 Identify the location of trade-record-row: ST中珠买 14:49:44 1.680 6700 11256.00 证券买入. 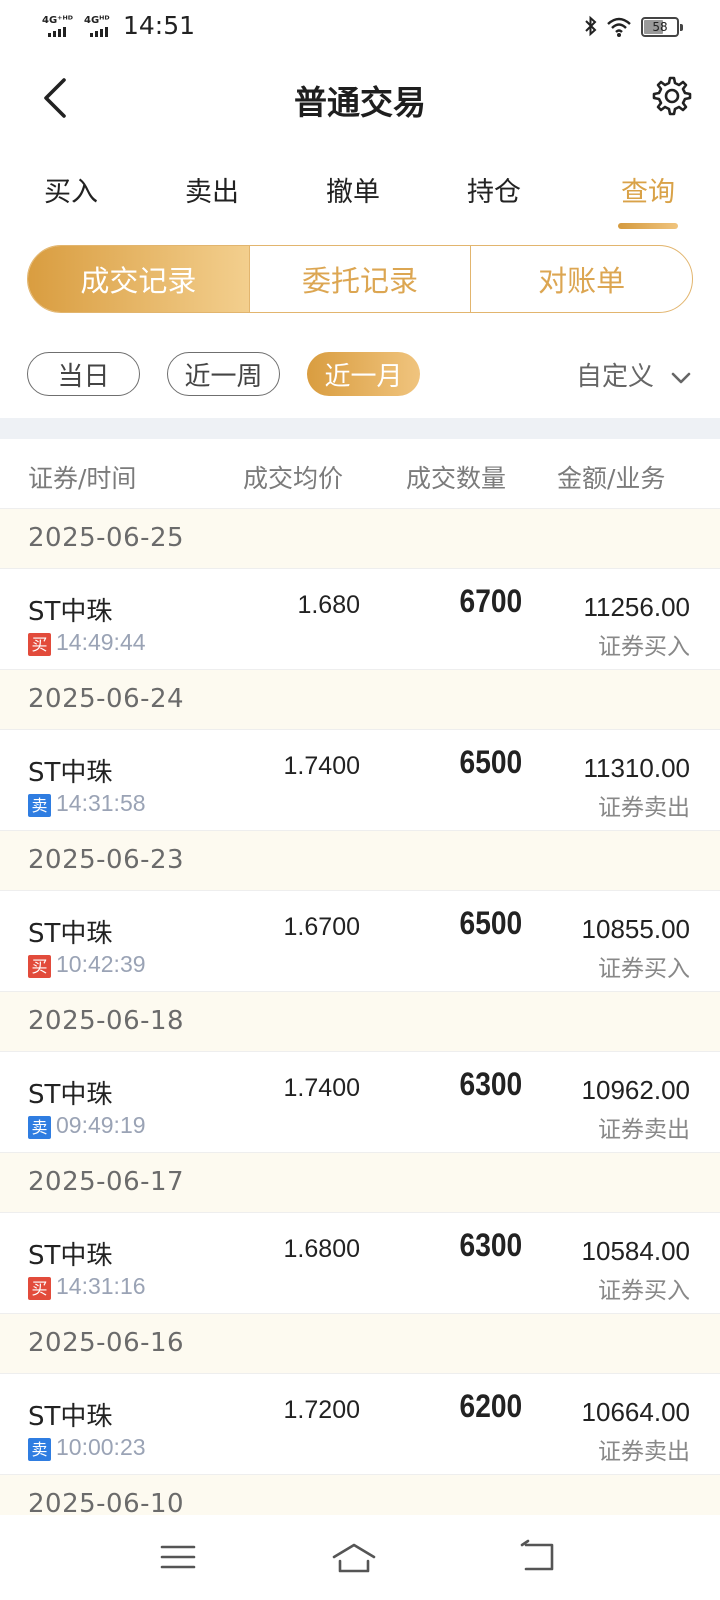
(360, 619).